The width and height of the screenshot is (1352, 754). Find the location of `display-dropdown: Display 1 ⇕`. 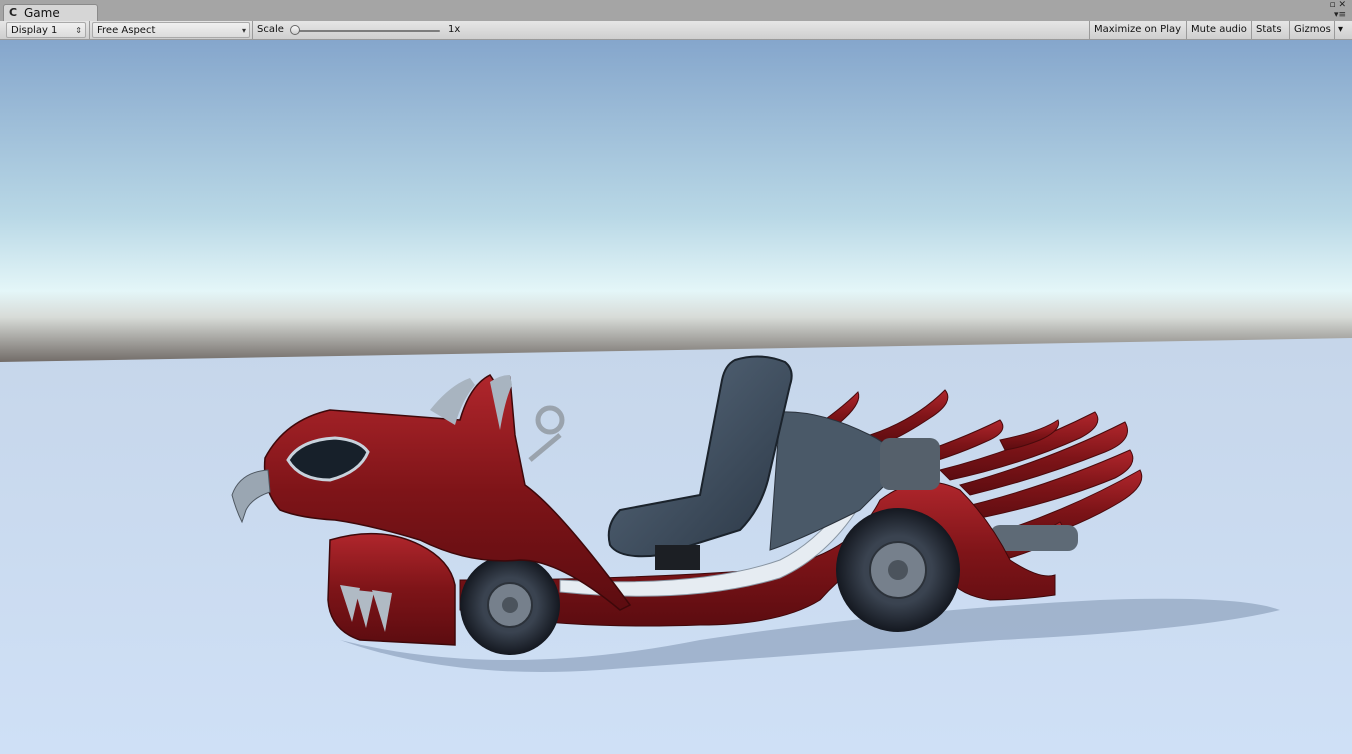

display-dropdown: Display 1 ⇕ is located at coordinates (46, 30).